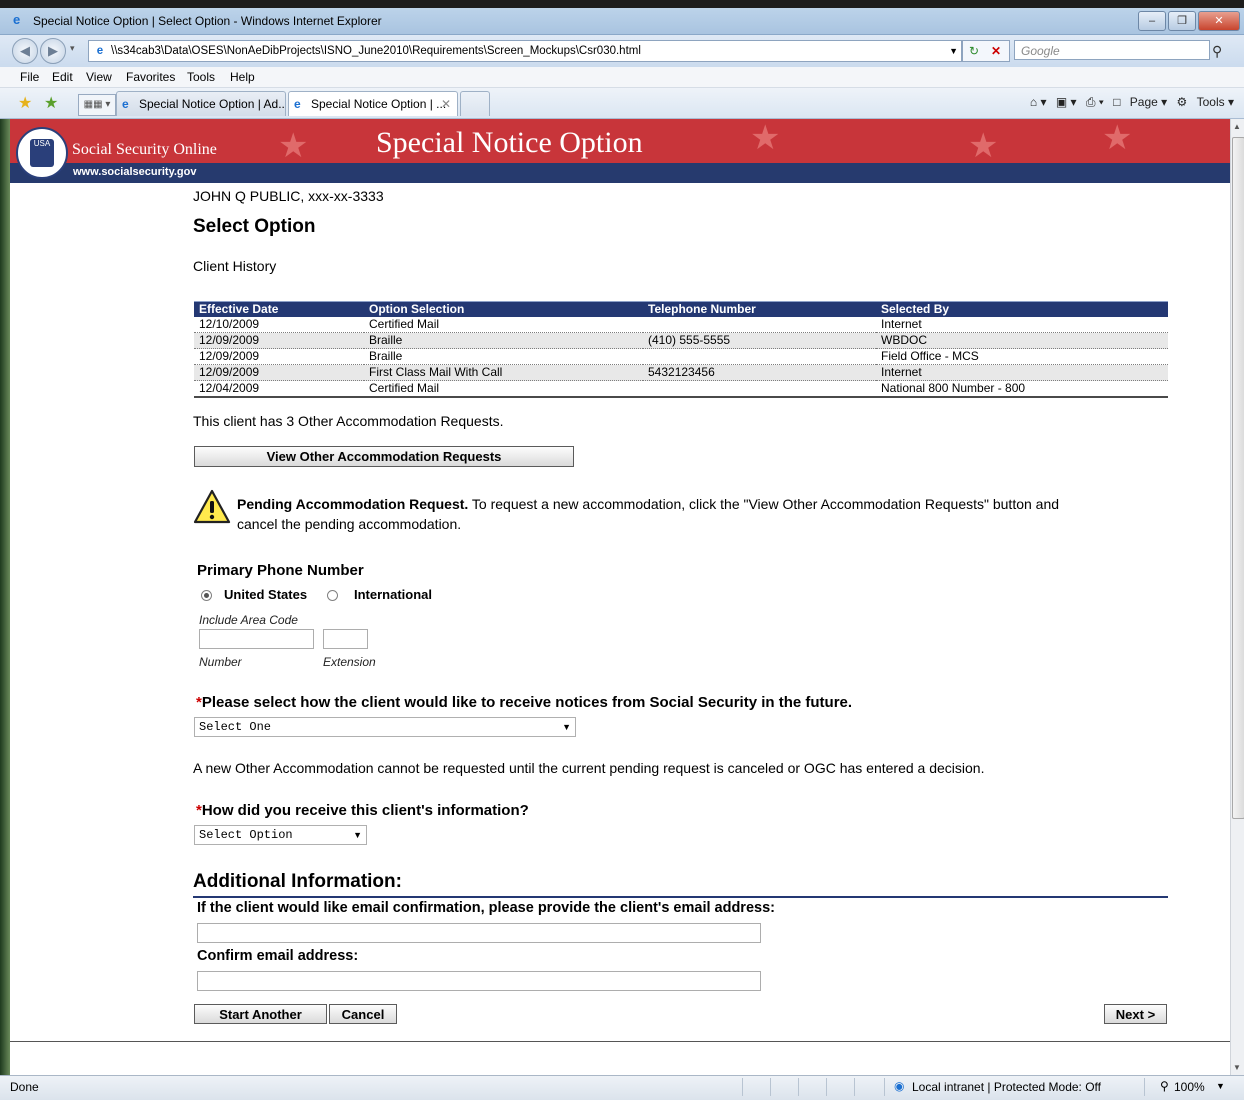 The image size is (1244, 1100). Describe the element at coordinates (1095, 102) in the screenshot. I see `print-icon: ⎙ ▾` at that location.